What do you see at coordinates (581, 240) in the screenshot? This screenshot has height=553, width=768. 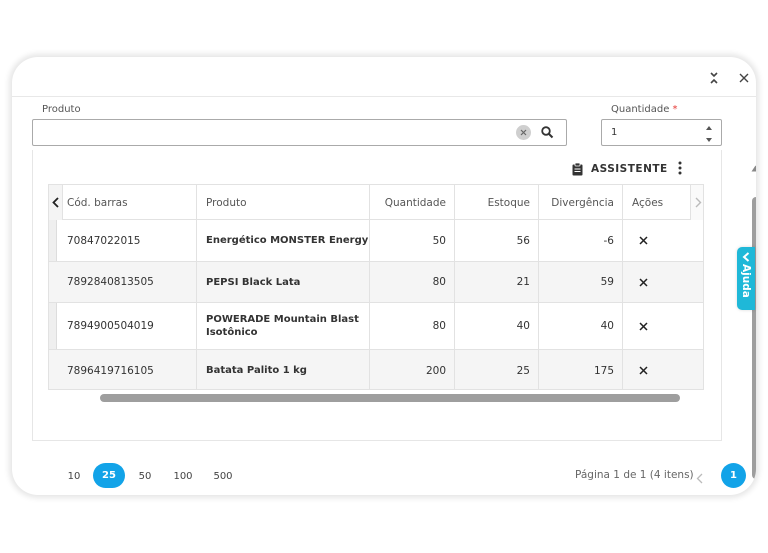 I see `cell-divergencia: -6` at bounding box center [581, 240].